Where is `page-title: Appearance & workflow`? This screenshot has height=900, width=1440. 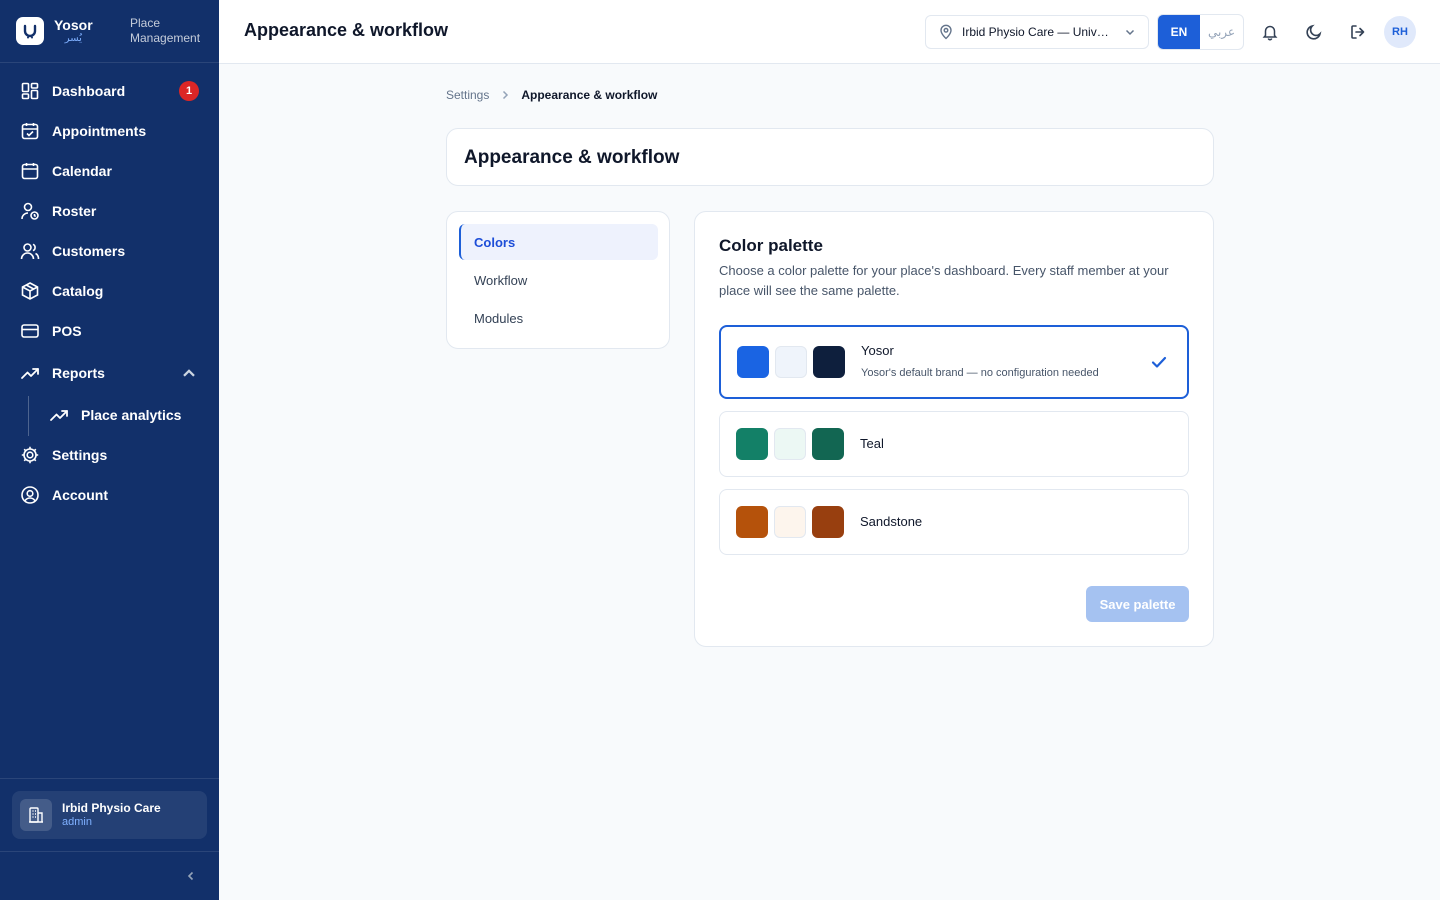 page-title: Appearance & workflow is located at coordinates (572, 157).